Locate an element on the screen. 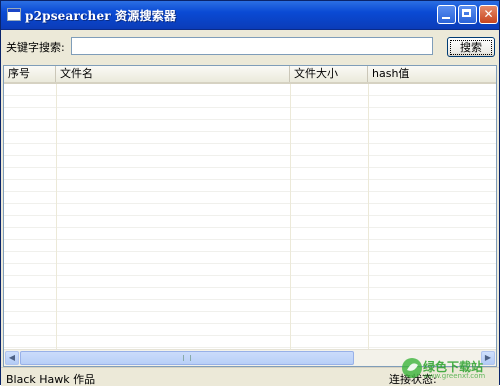  column-header-hash: hash值 is located at coordinates (432, 74).